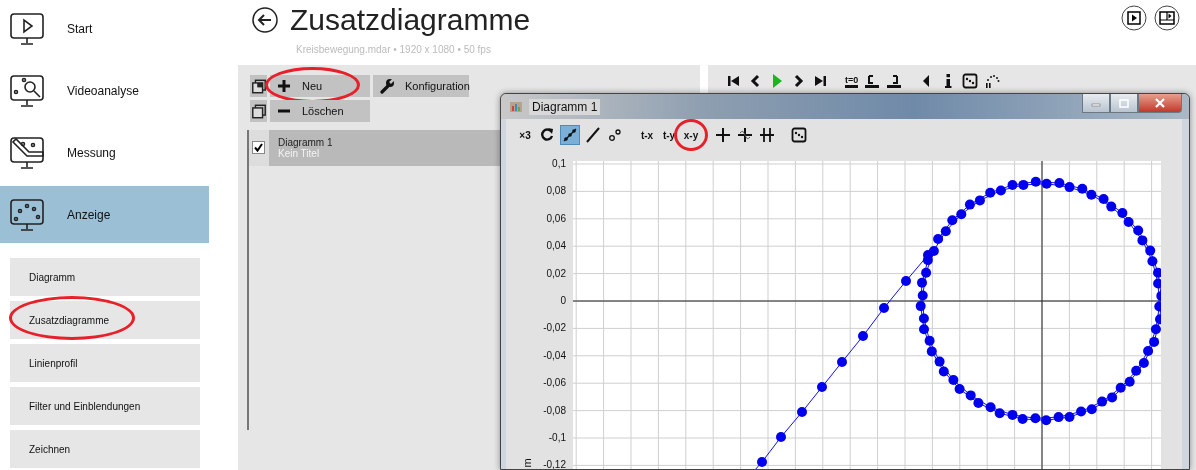 The image size is (1196, 470). I want to click on panel-button: Löschen, so click(320, 111).